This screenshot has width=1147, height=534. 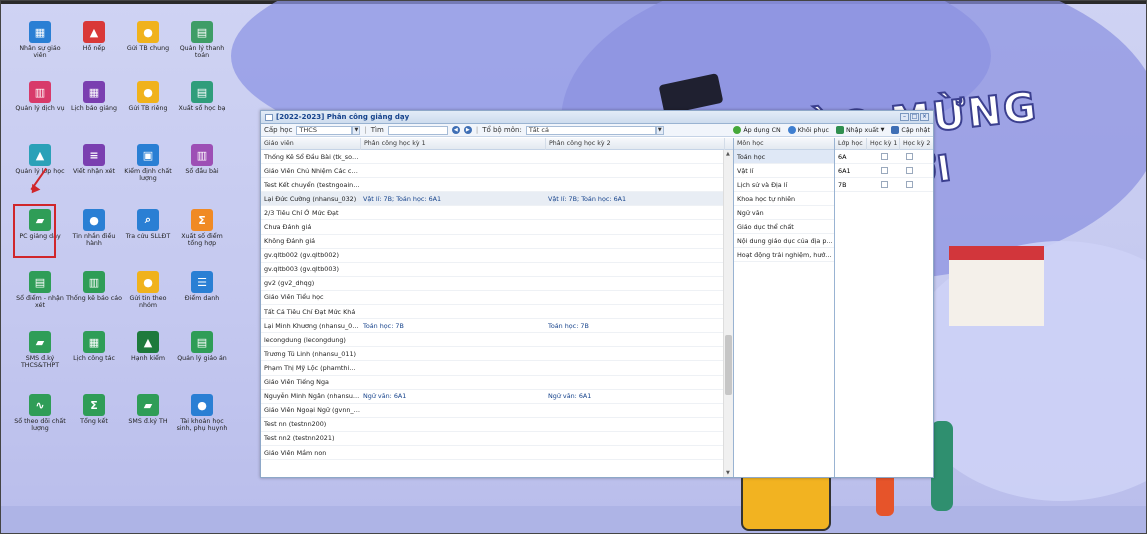 What do you see at coordinates (497, 425) in the screenshot?
I see `table-row: Test nn (testnn200)` at bounding box center [497, 425].